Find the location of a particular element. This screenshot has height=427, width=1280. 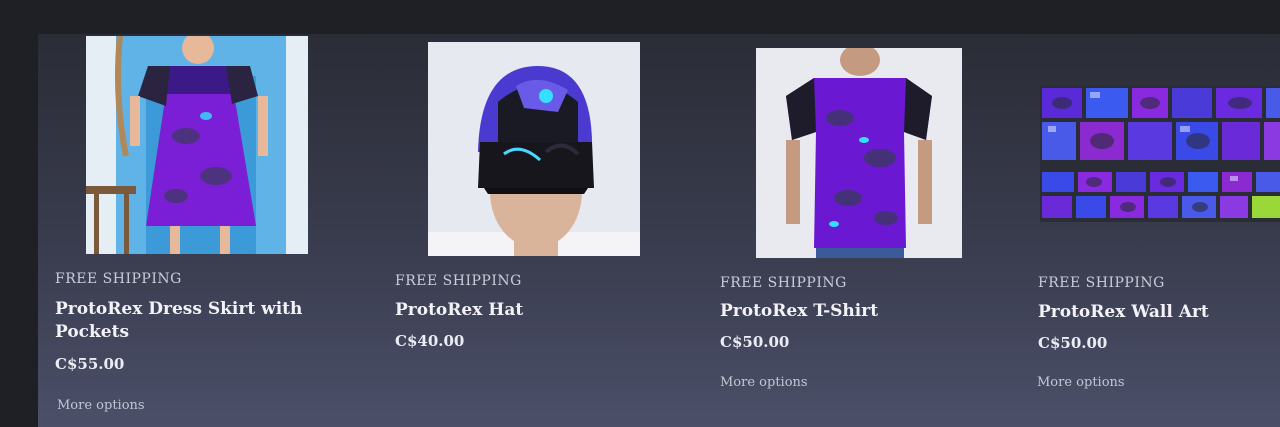

product-title: ProtoRex Hat is located at coordinates (520, 310).